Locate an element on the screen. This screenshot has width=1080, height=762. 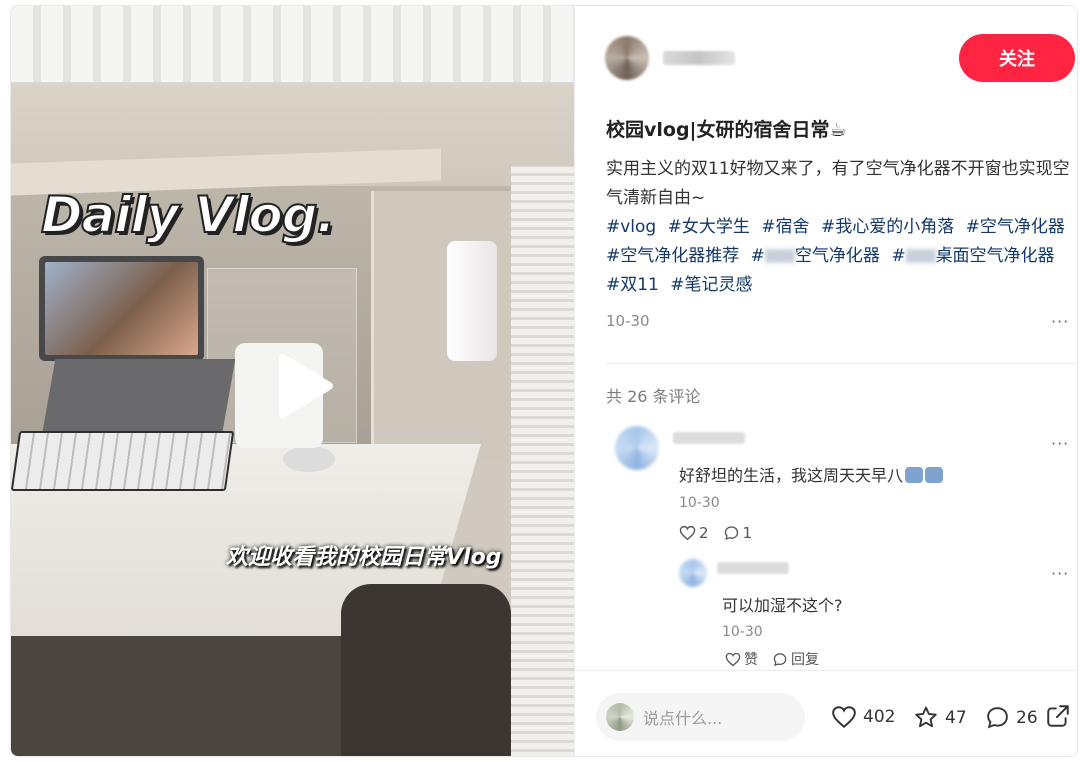
tag-link: #空气净化器推荐 is located at coordinates (672, 256).